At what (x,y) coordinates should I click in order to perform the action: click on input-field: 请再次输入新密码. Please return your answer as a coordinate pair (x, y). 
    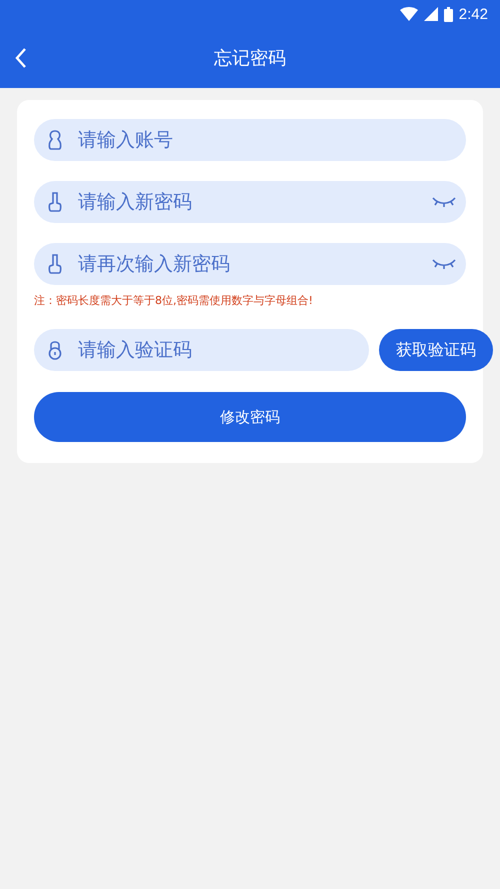
    Looking at the image, I should click on (250, 264).